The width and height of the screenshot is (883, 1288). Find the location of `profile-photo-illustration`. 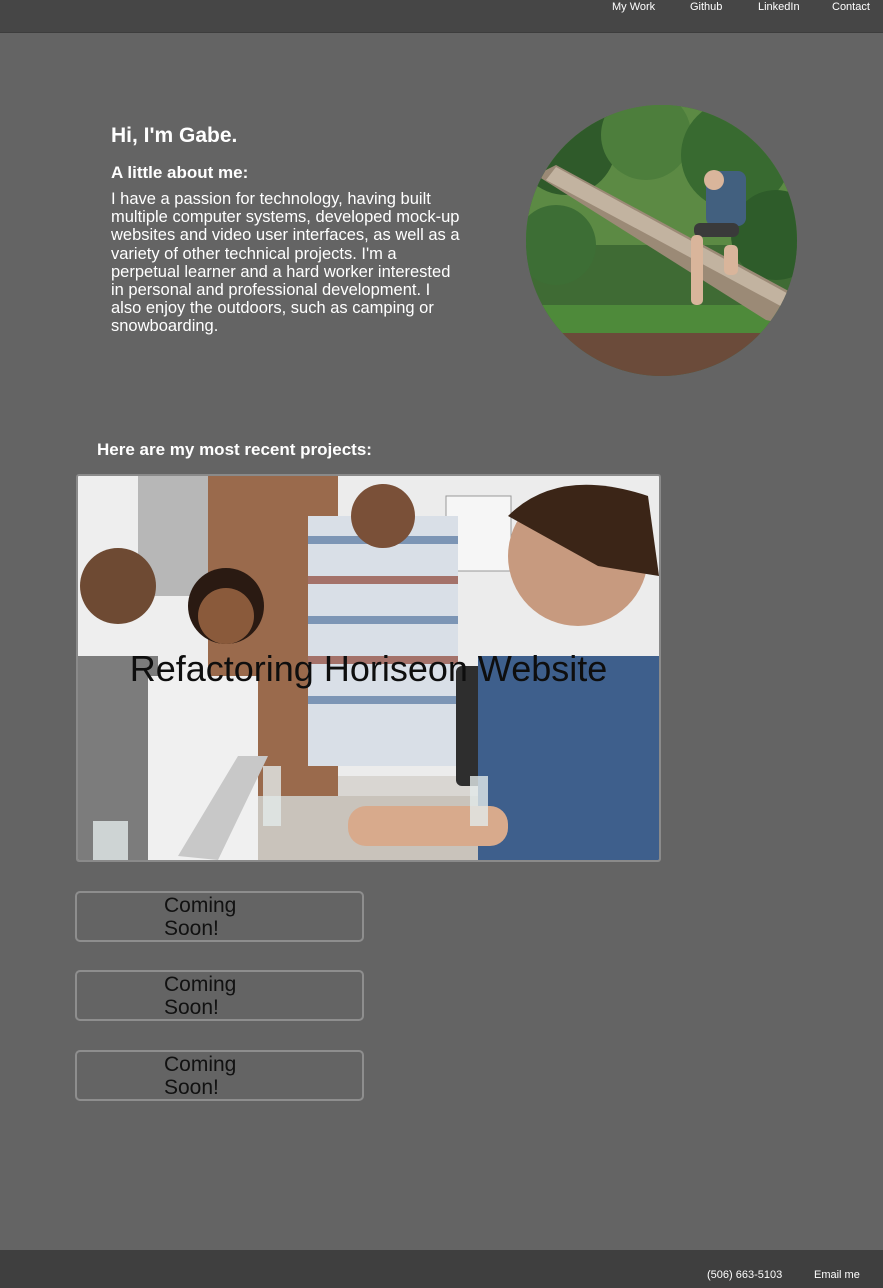

profile-photo-illustration is located at coordinates (661, 240).